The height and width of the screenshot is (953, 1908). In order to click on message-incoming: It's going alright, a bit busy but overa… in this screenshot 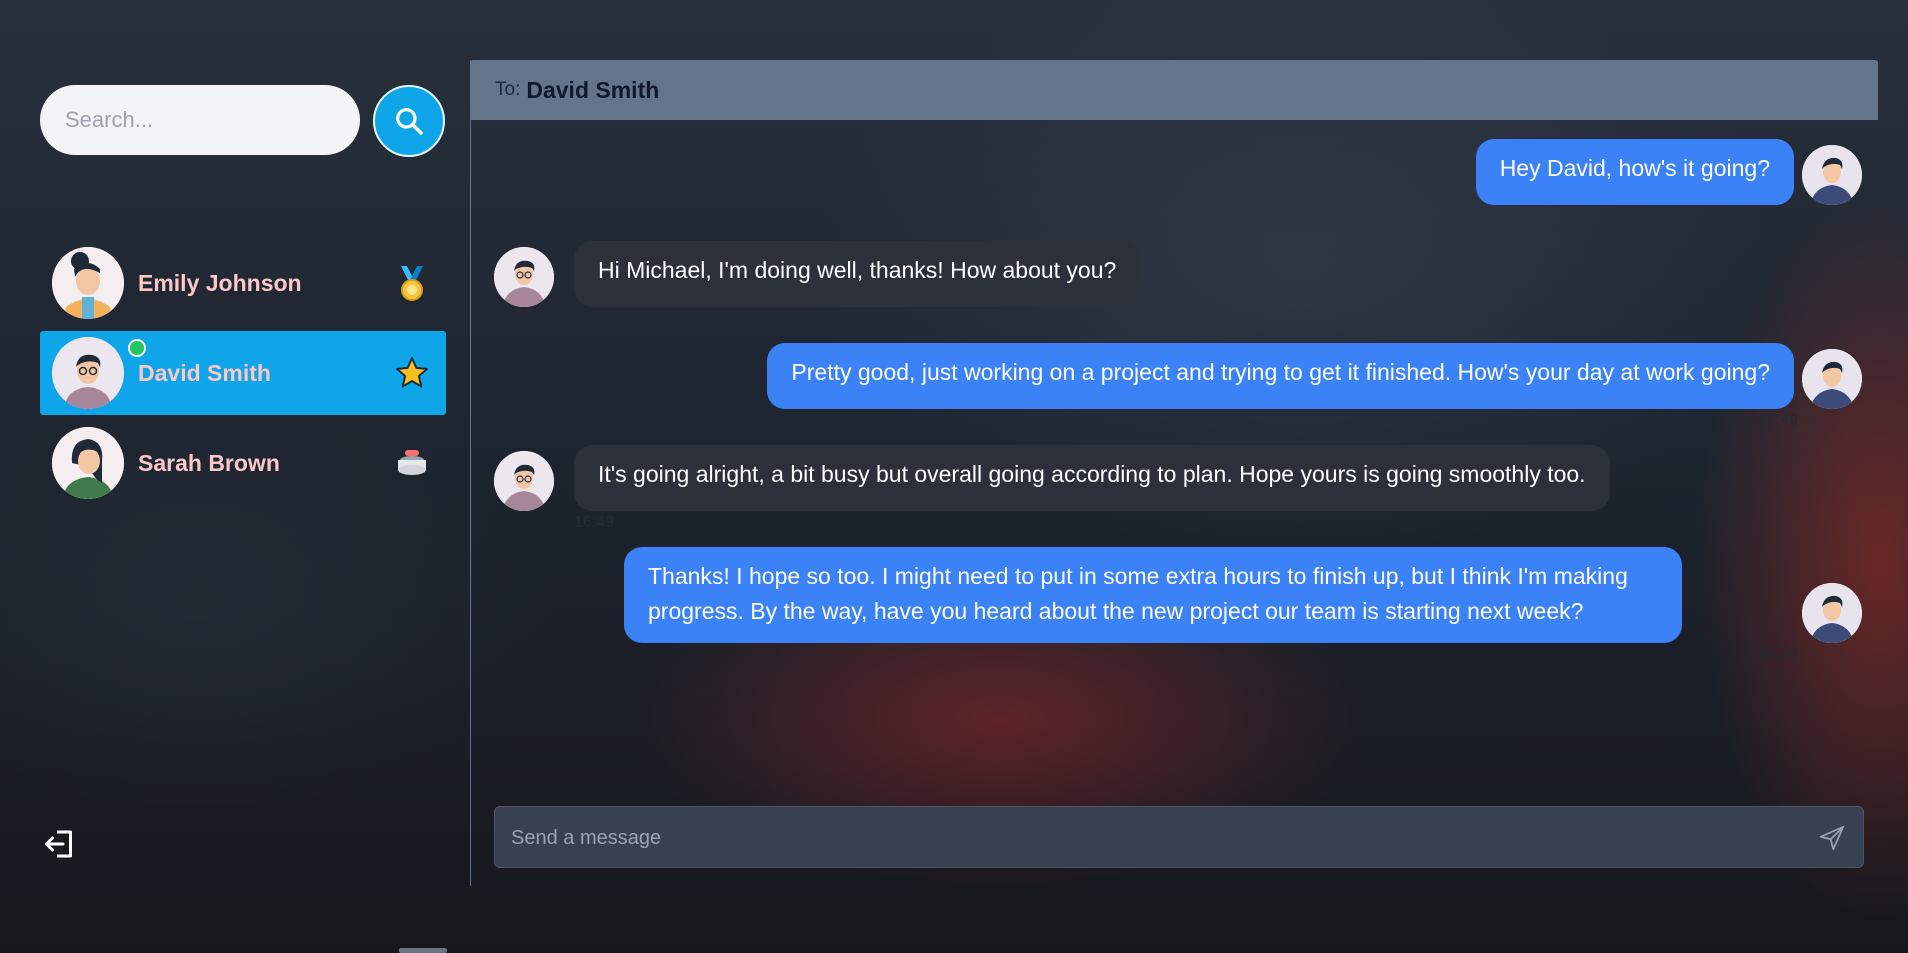, I will do `click(1092, 478)`.